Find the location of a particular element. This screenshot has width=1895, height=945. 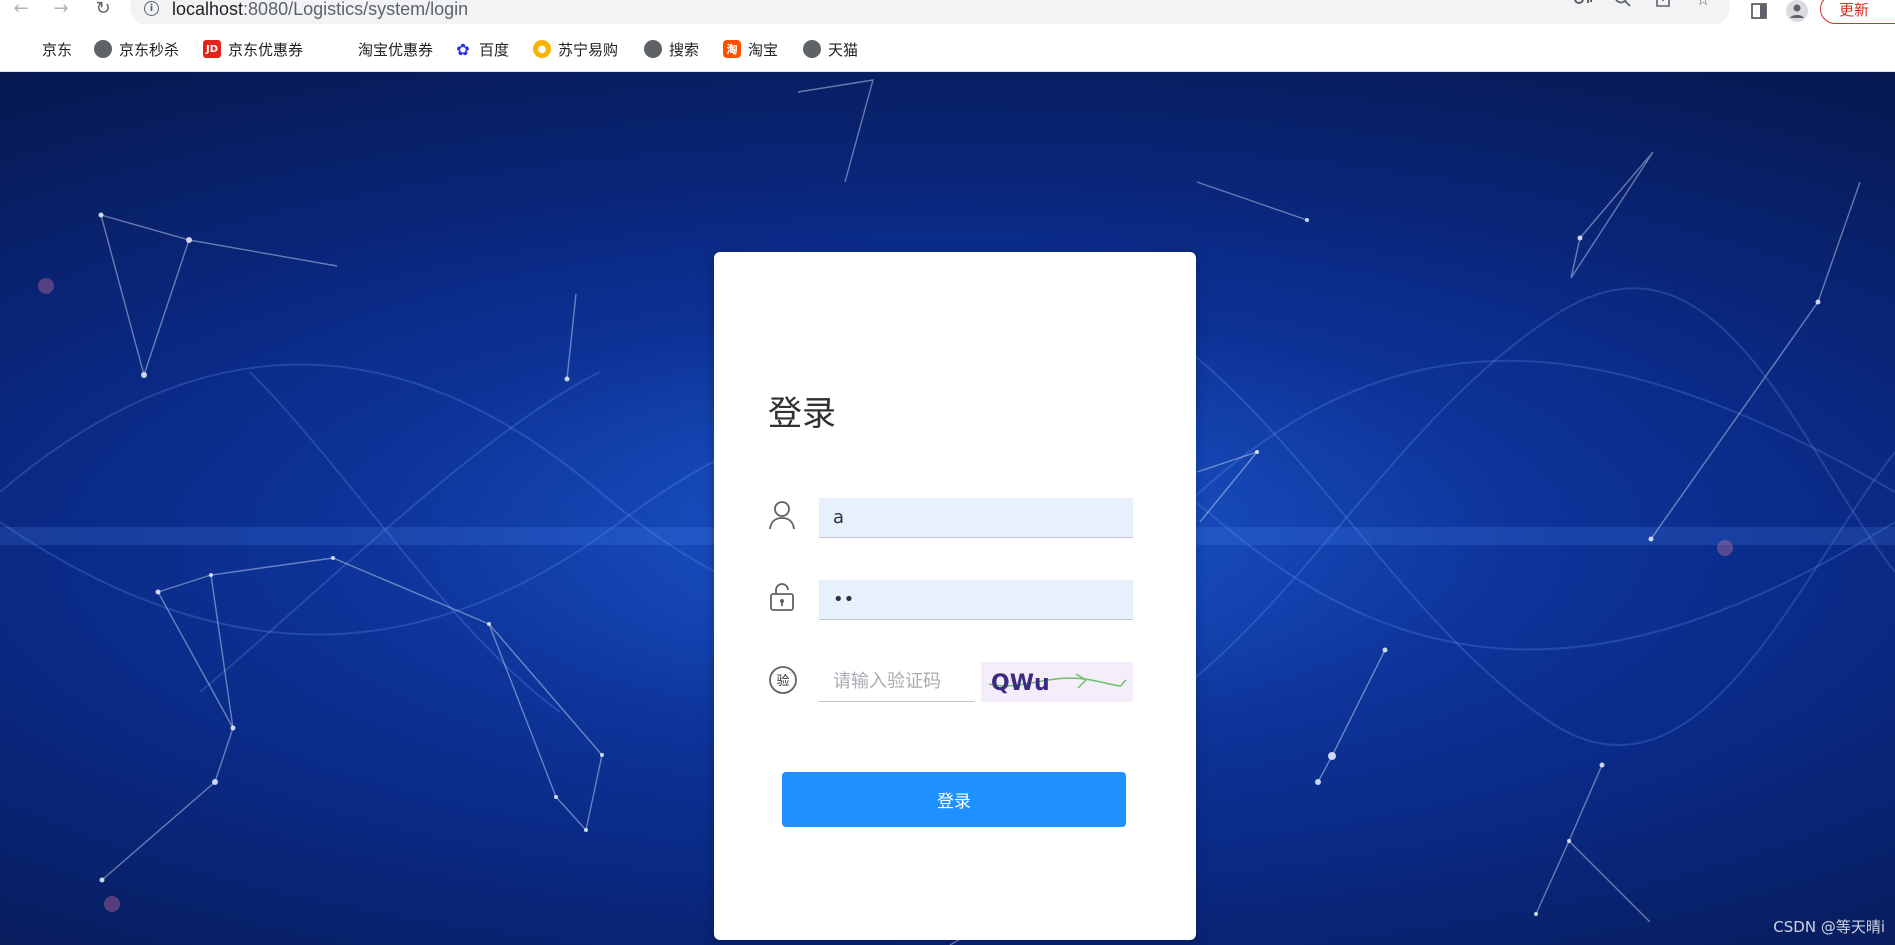

svg-text: 验 is located at coordinates (782, 681).